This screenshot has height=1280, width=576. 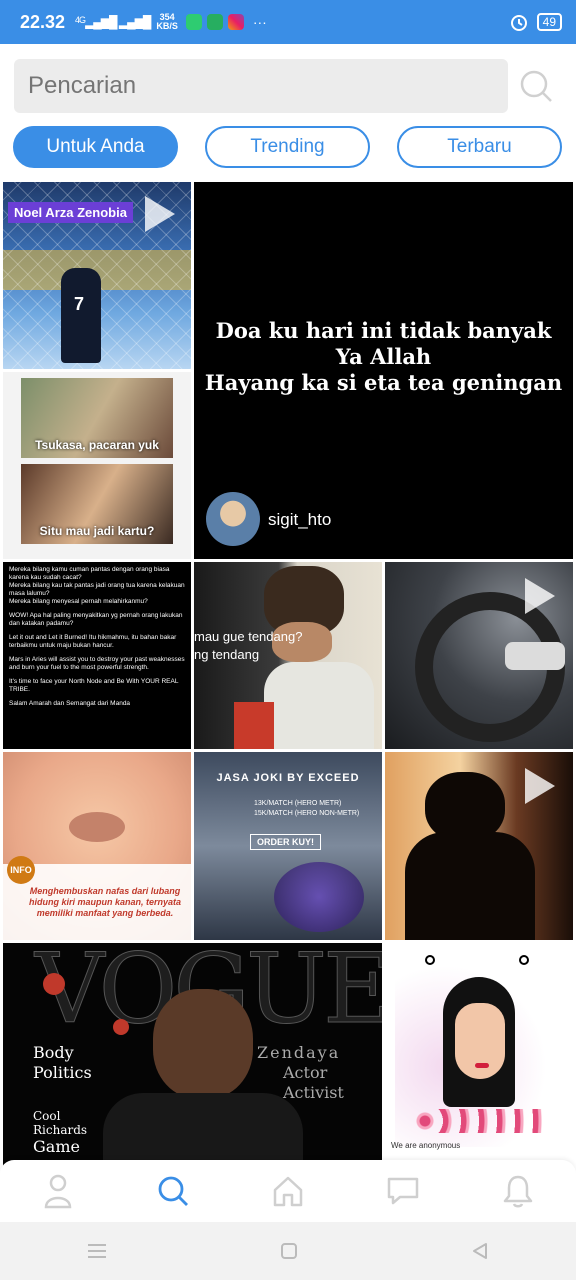 What do you see at coordinates (43, 21) in the screenshot?
I see `clock: 22.32` at bounding box center [43, 21].